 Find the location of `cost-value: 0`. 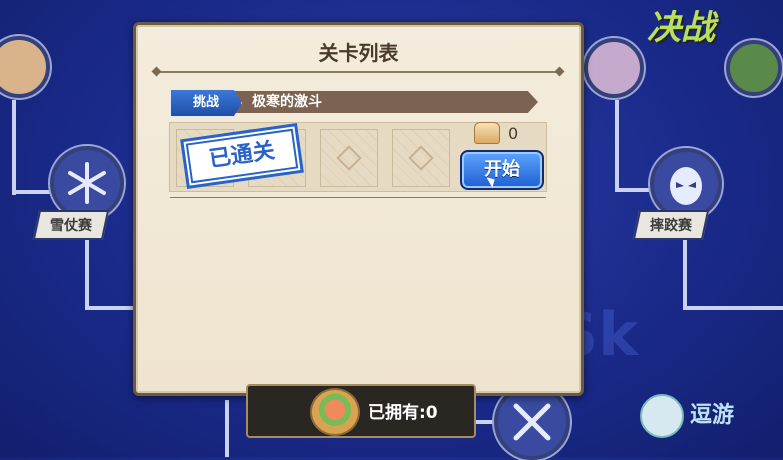

cost-value: 0 is located at coordinates (513, 133).